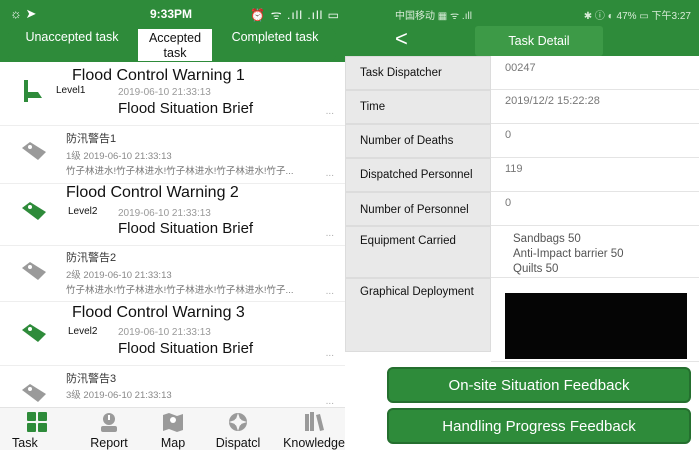  I want to click on item-meta: 3级 2019-06-10 21:33:13, so click(119, 395).